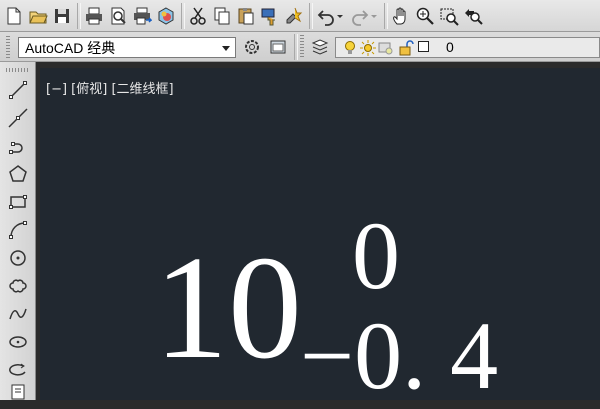 Image resolution: width=600 pixels, height=409 pixels. What do you see at coordinates (18, 342) in the screenshot?
I see `ellipse-icon` at bounding box center [18, 342].